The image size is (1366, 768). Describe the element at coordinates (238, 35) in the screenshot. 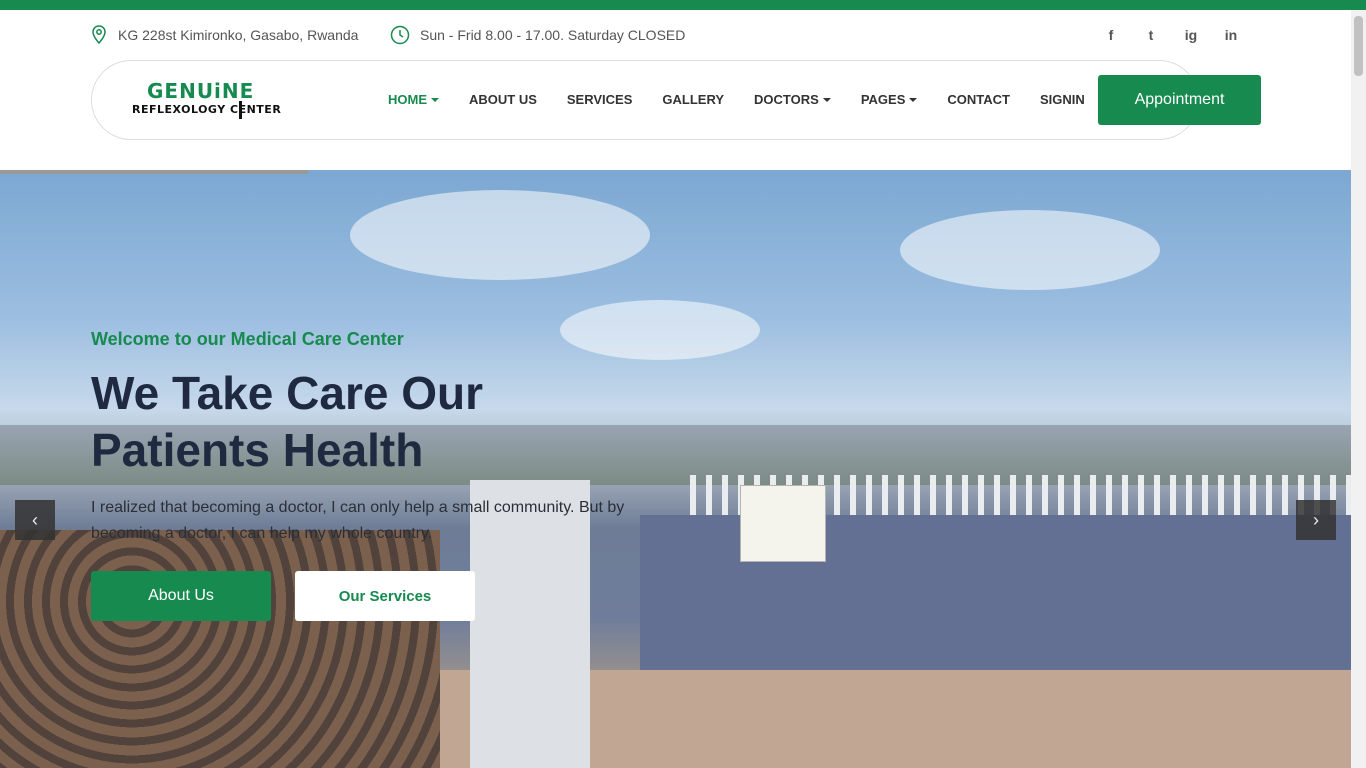

I see `address-text: KG 228st Kimironko, Gasabo, Rwanda` at that location.